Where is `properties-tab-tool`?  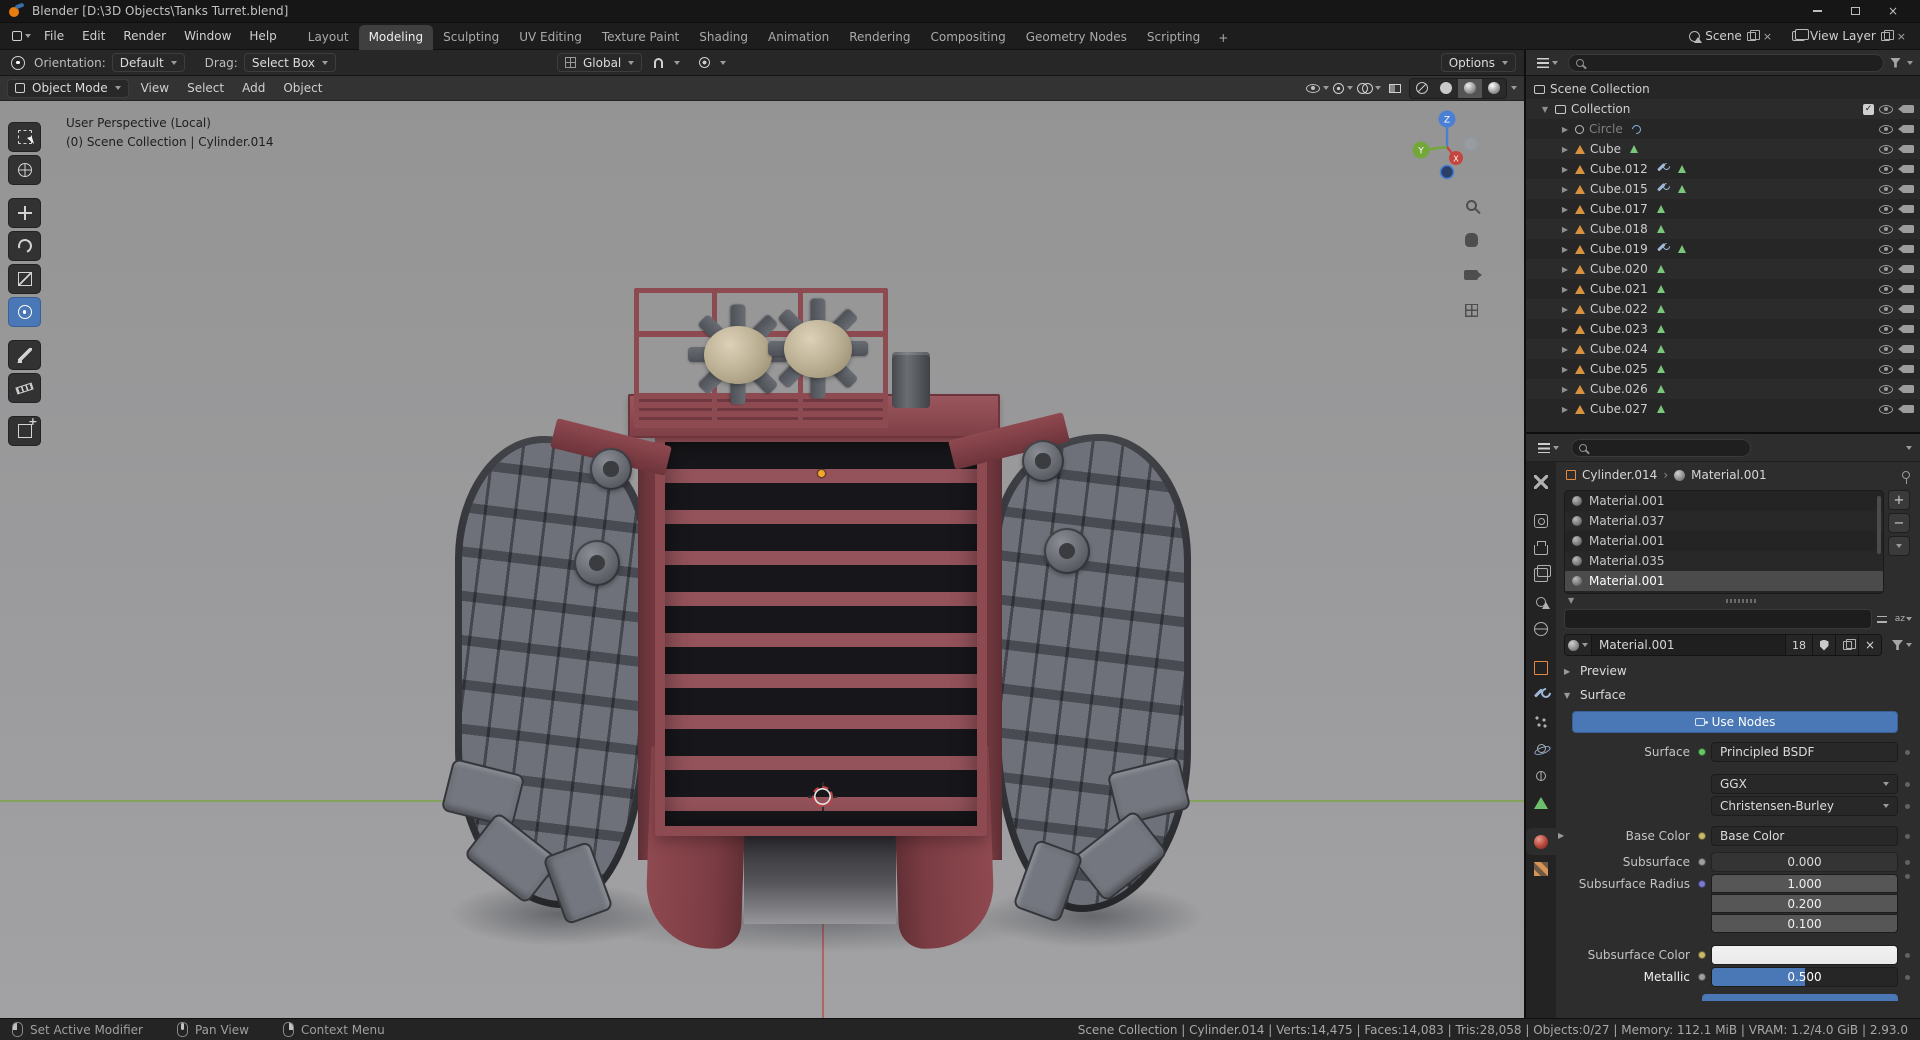 properties-tab-tool is located at coordinates (1541, 481).